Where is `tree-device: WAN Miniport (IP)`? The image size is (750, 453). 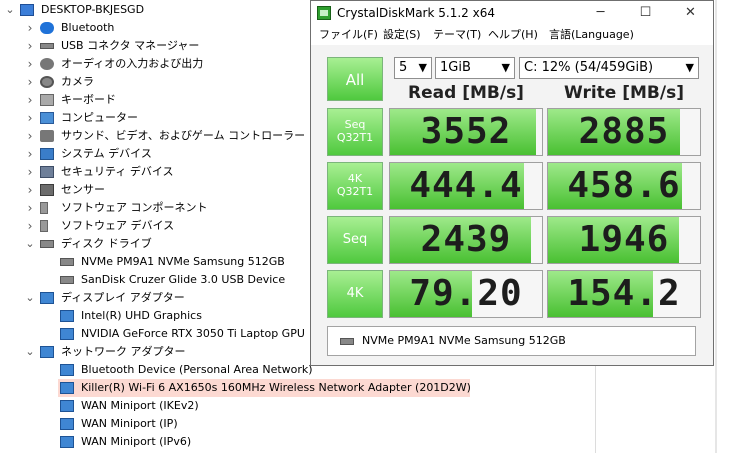
tree-device: WAN Miniport (IP) is located at coordinates (155, 424).